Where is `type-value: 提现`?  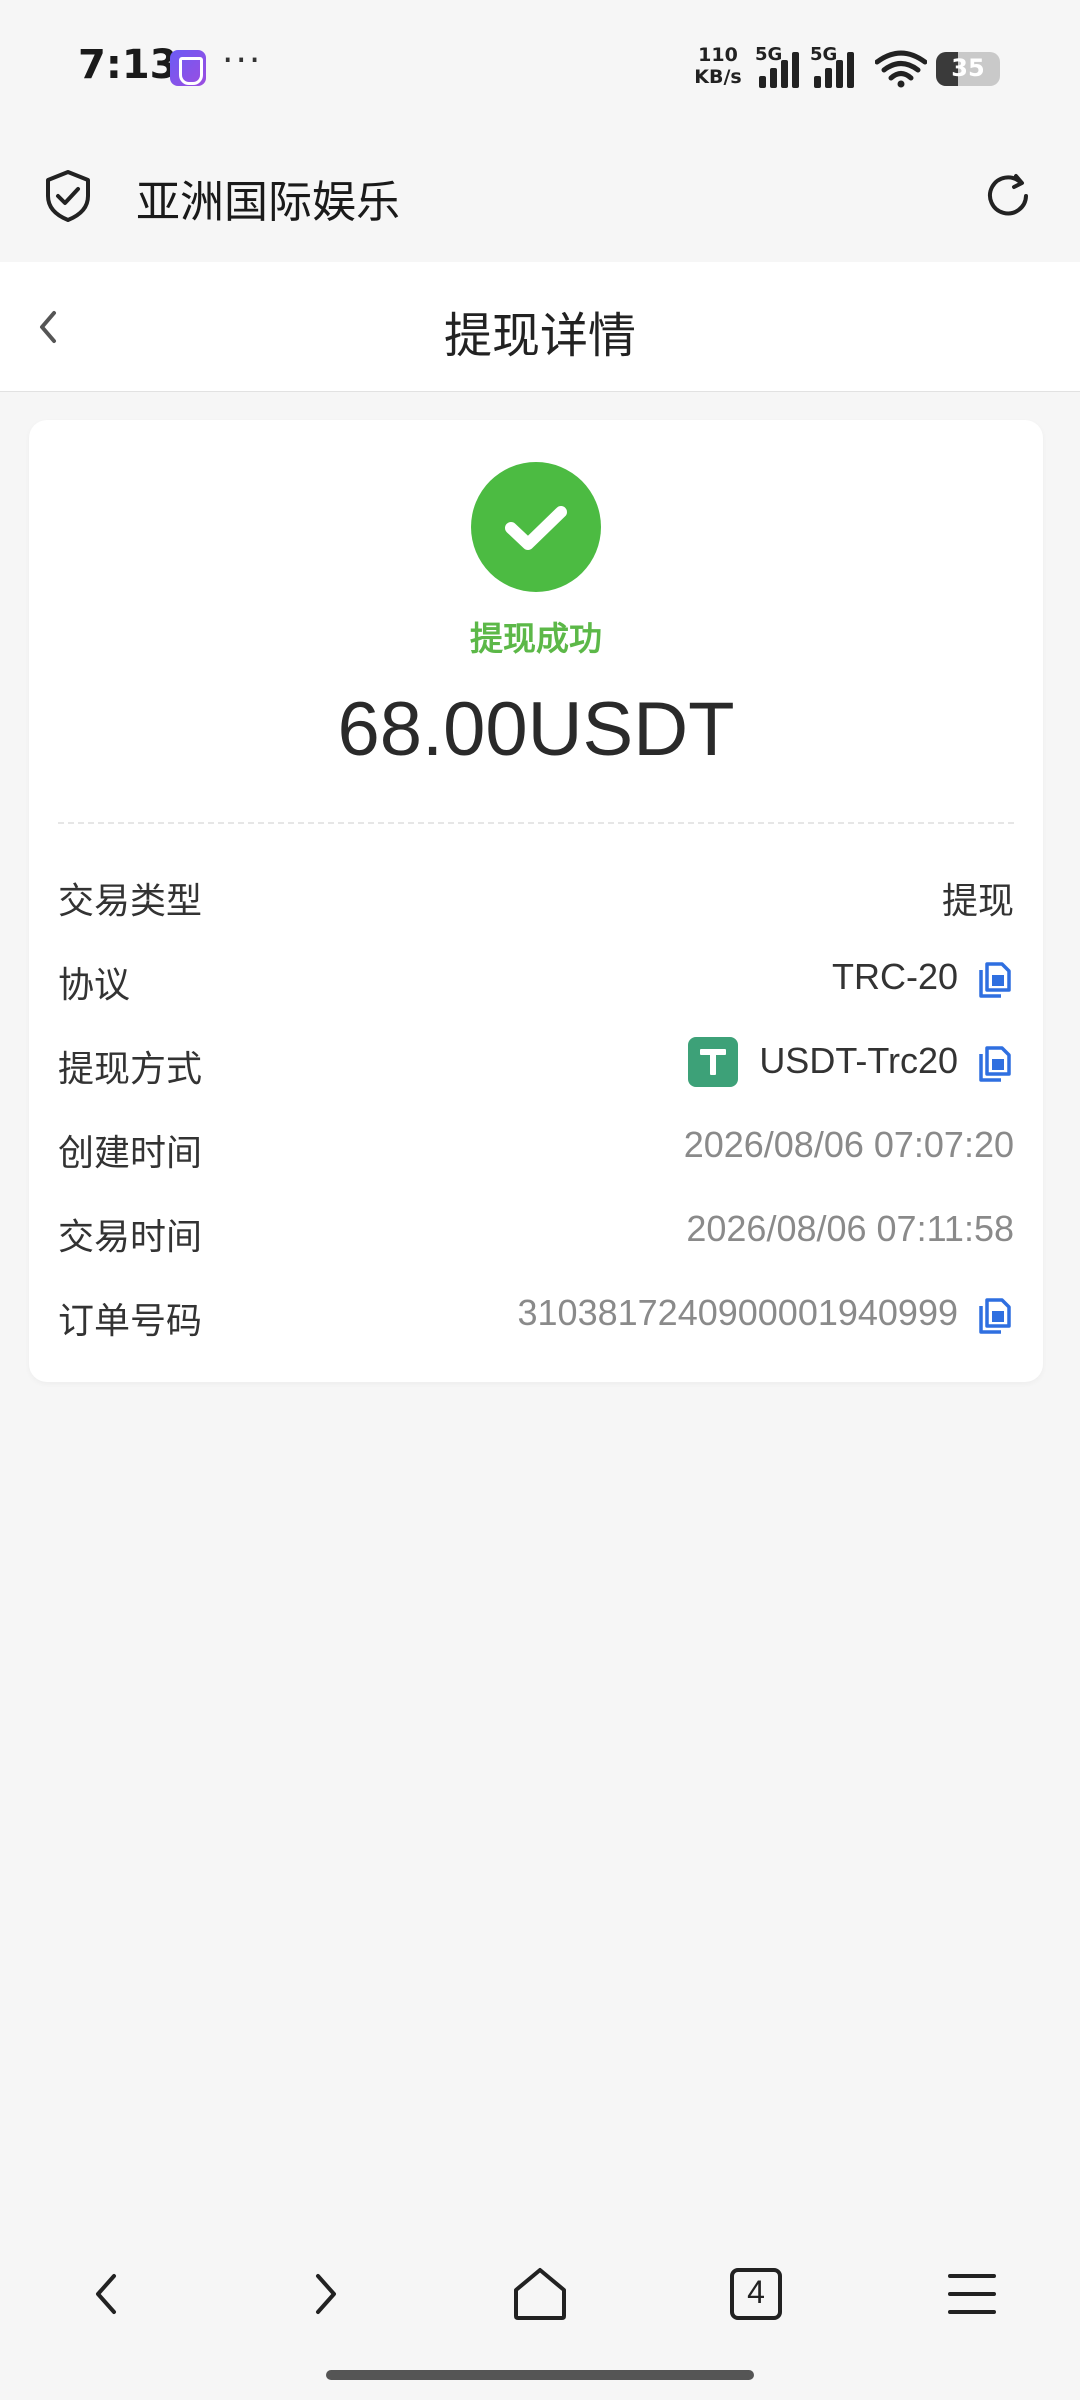 type-value: 提现 is located at coordinates (977, 900).